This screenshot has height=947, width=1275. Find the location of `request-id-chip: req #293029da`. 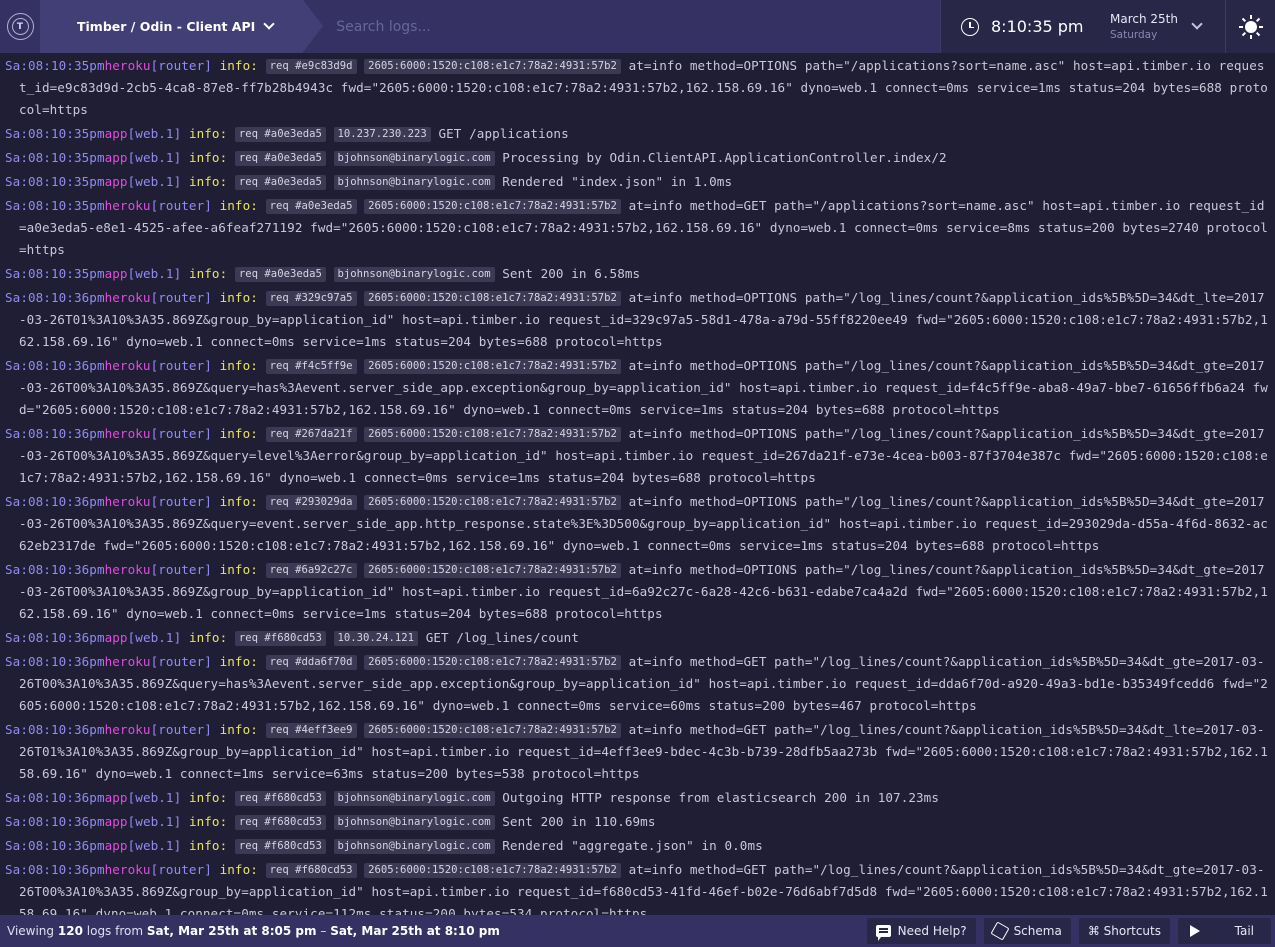

request-id-chip: req #293029da is located at coordinates (311, 502).